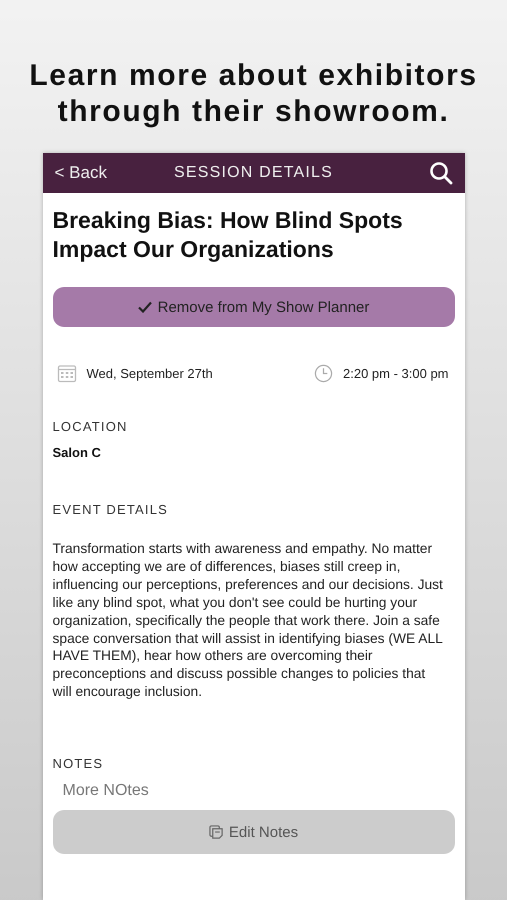 Image resolution: width=507 pixels, height=900 pixels. What do you see at coordinates (80, 173) in the screenshot?
I see `back-link: < Back` at bounding box center [80, 173].